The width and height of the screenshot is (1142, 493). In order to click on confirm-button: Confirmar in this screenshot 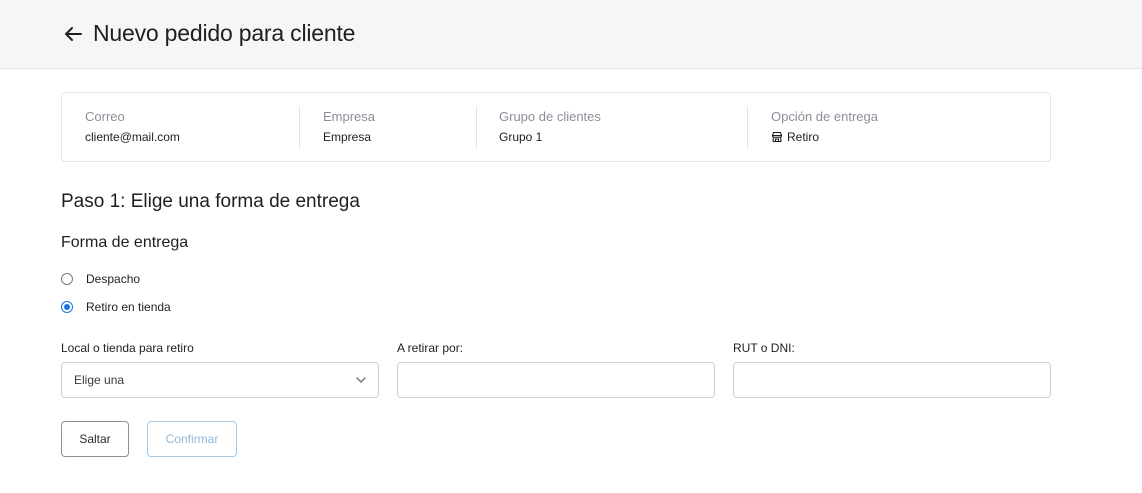, I will do `click(192, 439)`.